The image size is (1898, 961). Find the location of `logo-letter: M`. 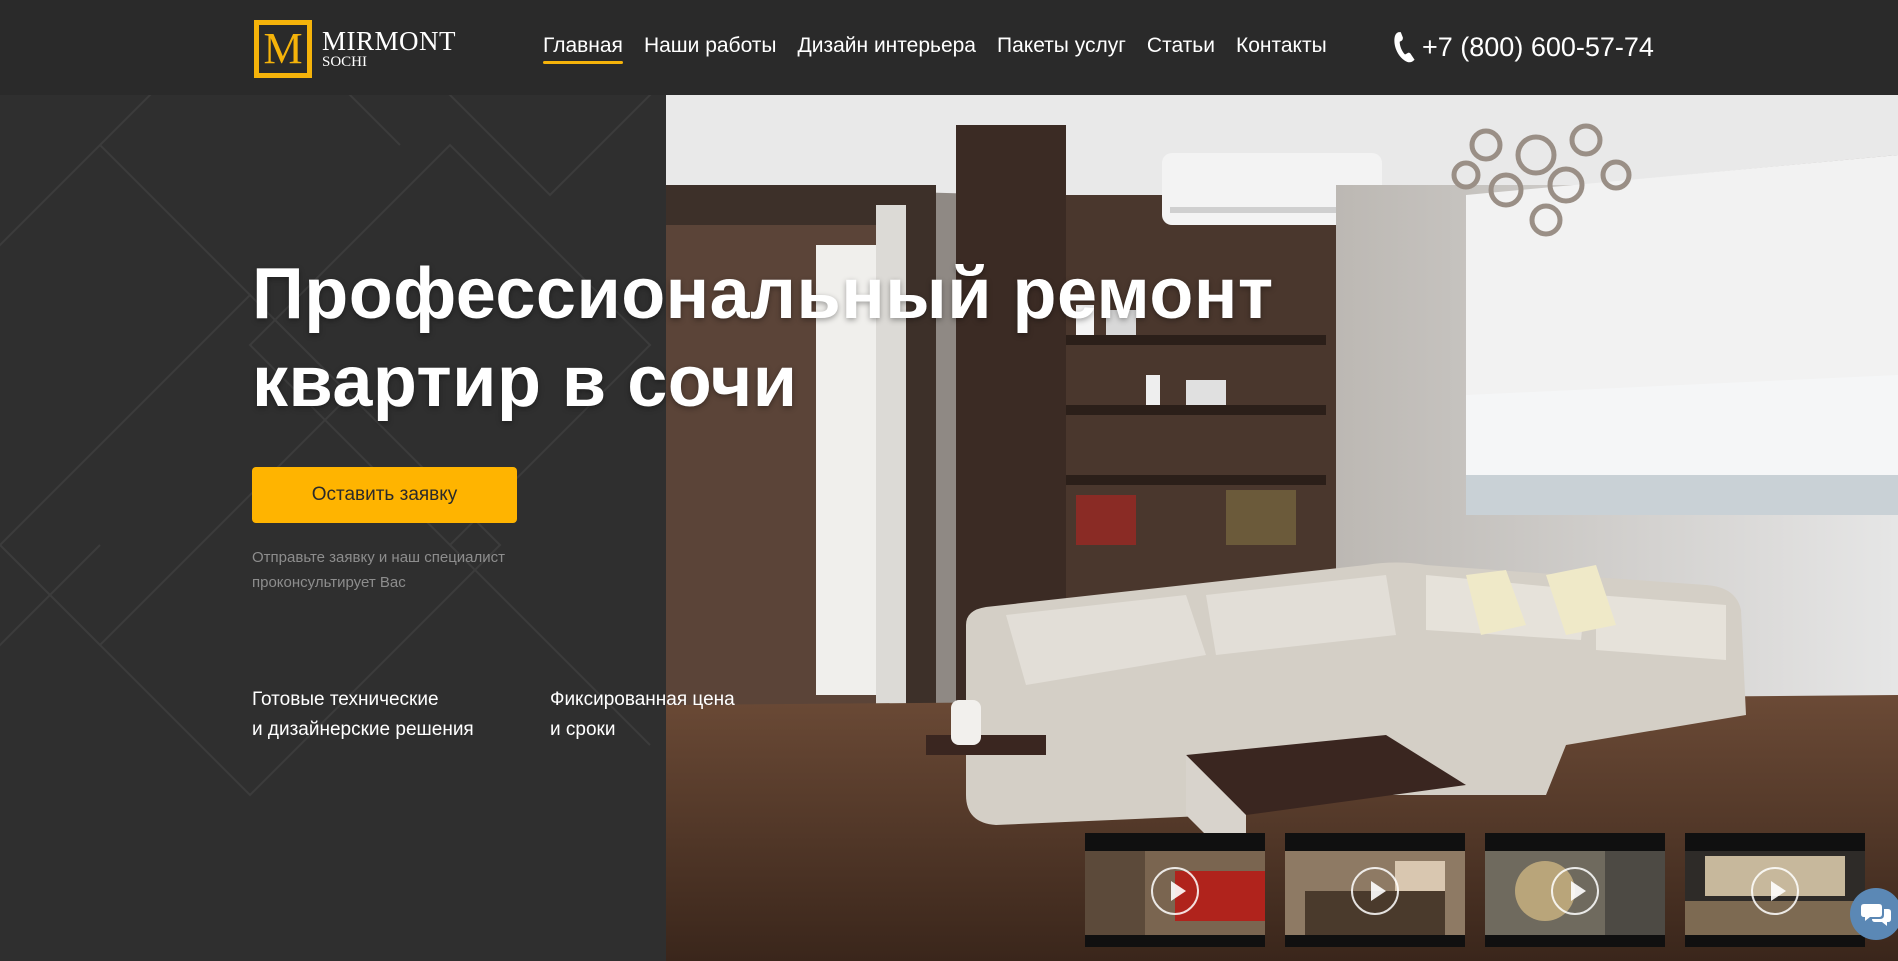

logo-letter: M is located at coordinates (283, 48).